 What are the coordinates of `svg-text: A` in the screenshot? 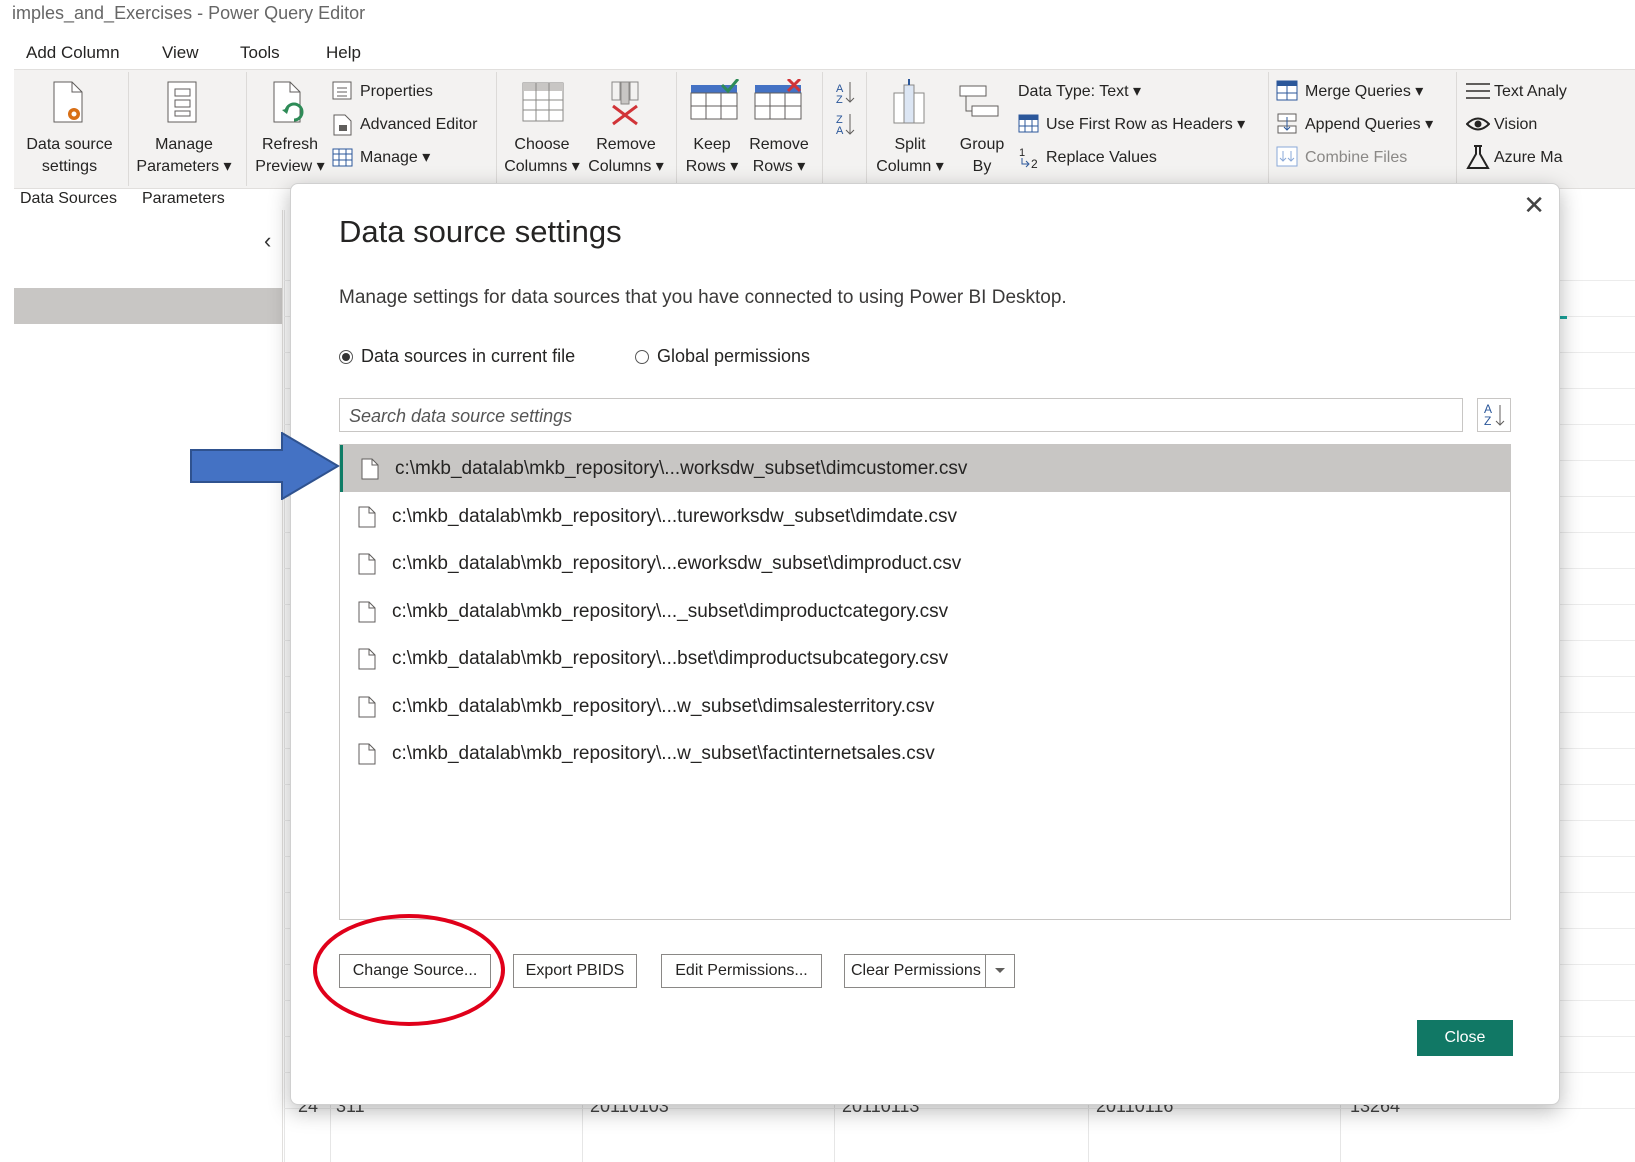 It's located at (840, 130).